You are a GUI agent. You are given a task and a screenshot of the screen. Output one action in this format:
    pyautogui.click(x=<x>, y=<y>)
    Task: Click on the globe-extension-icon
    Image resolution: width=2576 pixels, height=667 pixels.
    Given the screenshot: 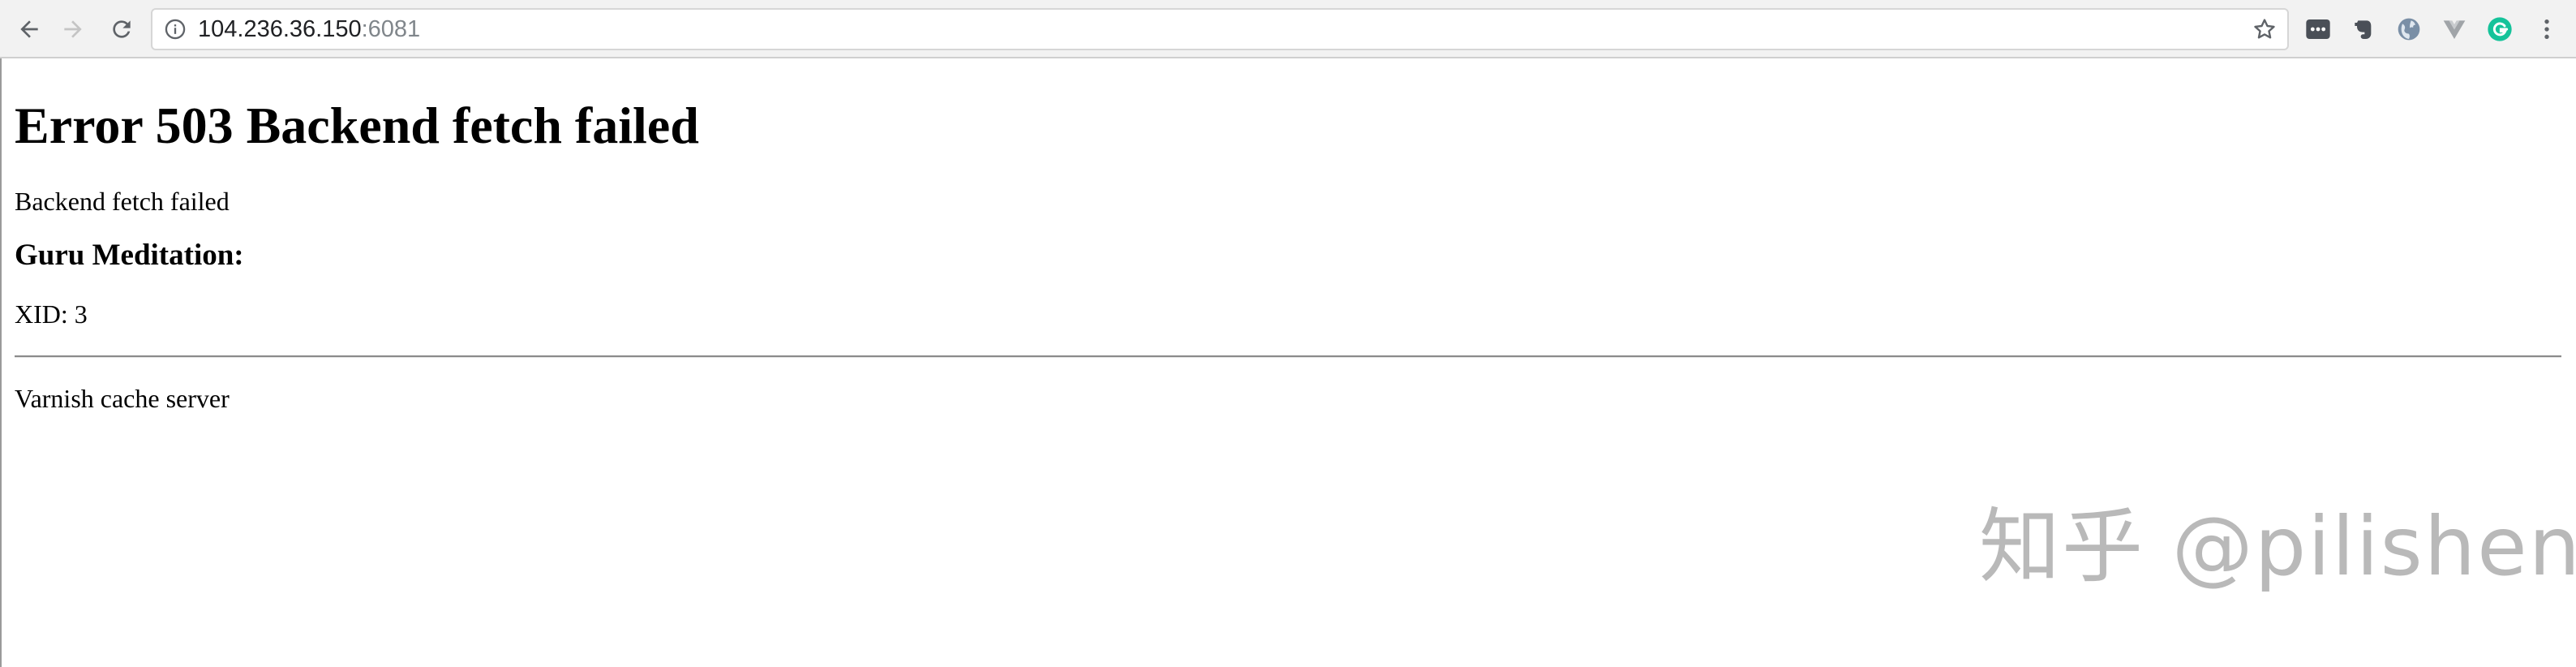 What is the action you would take?
    pyautogui.click(x=2409, y=29)
    